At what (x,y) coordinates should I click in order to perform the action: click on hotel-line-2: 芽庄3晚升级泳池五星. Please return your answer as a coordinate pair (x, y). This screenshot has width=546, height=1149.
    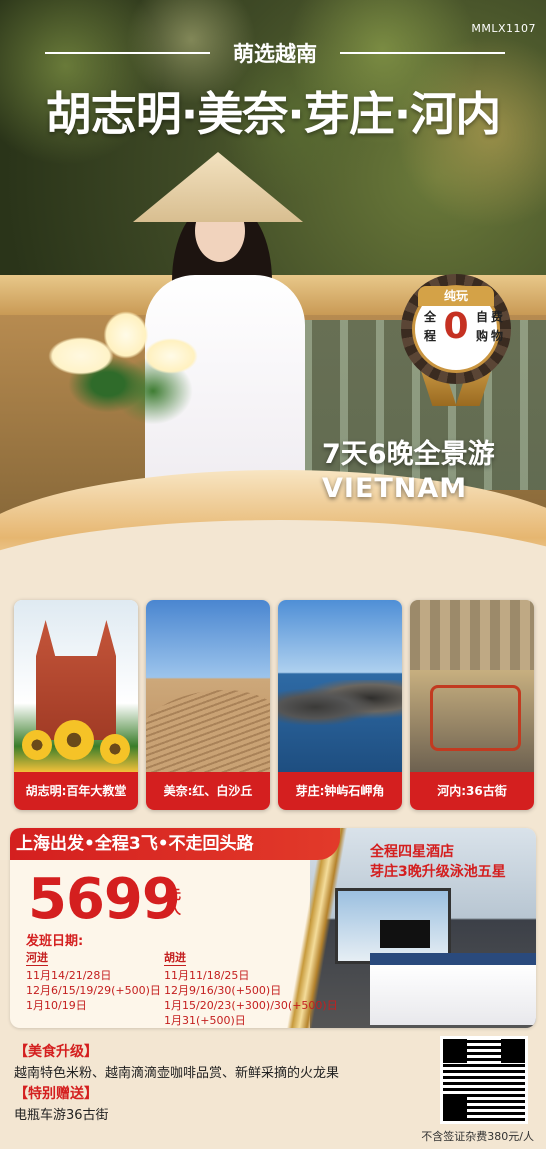
    Looking at the image, I should click on (438, 872).